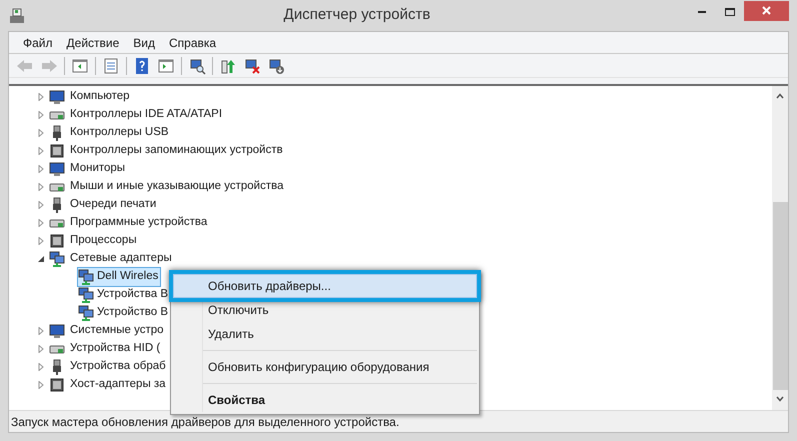 This screenshot has width=797, height=441. I want to click on context-menu-item: Отключить, so click(325, 310).